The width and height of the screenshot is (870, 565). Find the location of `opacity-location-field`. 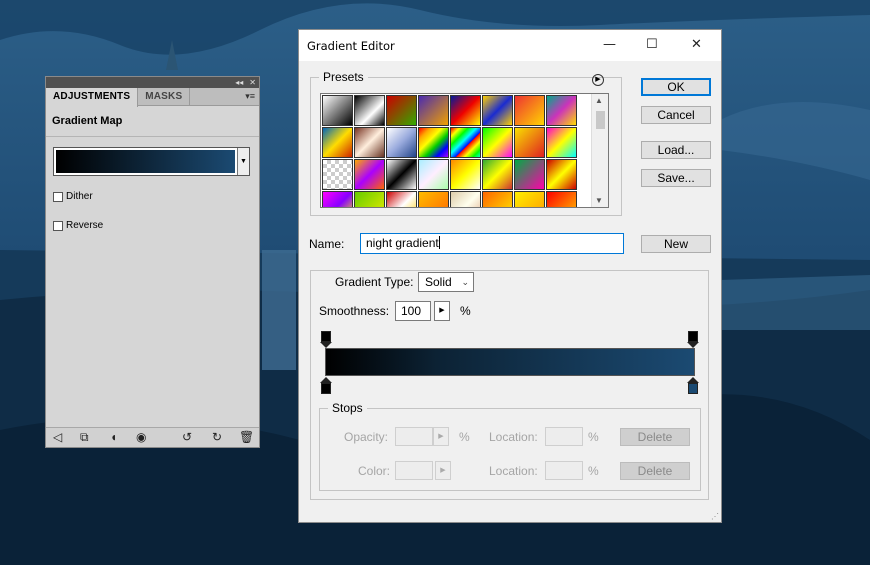

opacity-location-field is located at coordinates (564, 436).